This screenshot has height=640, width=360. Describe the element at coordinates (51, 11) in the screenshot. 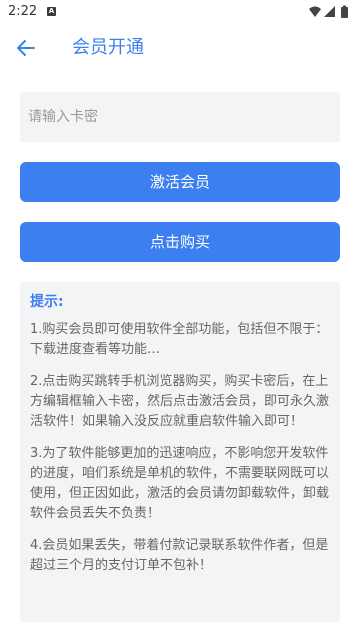

I see `notification-icon: A` at that location.